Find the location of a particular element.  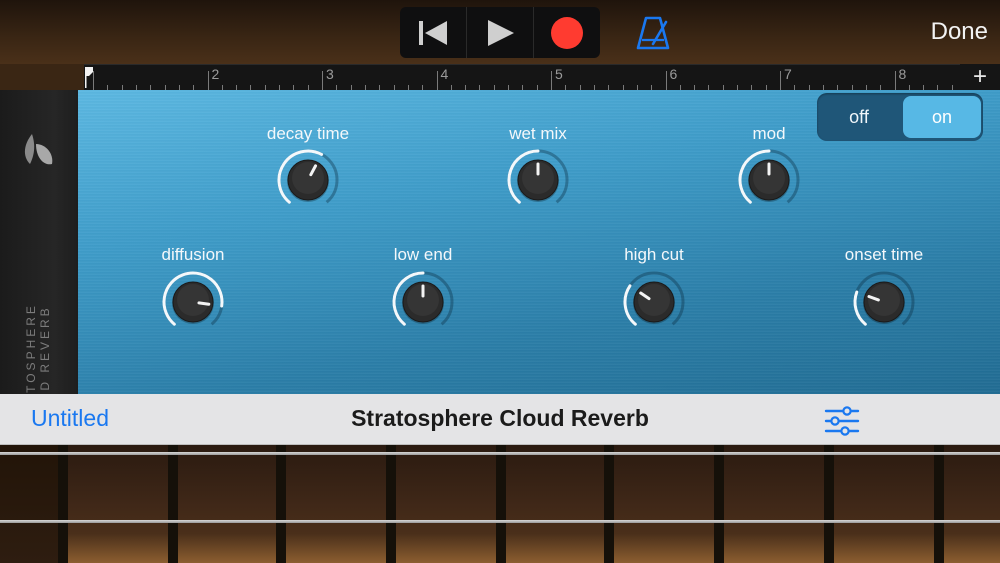

done-button: Done is located at coordinates (959, 32).